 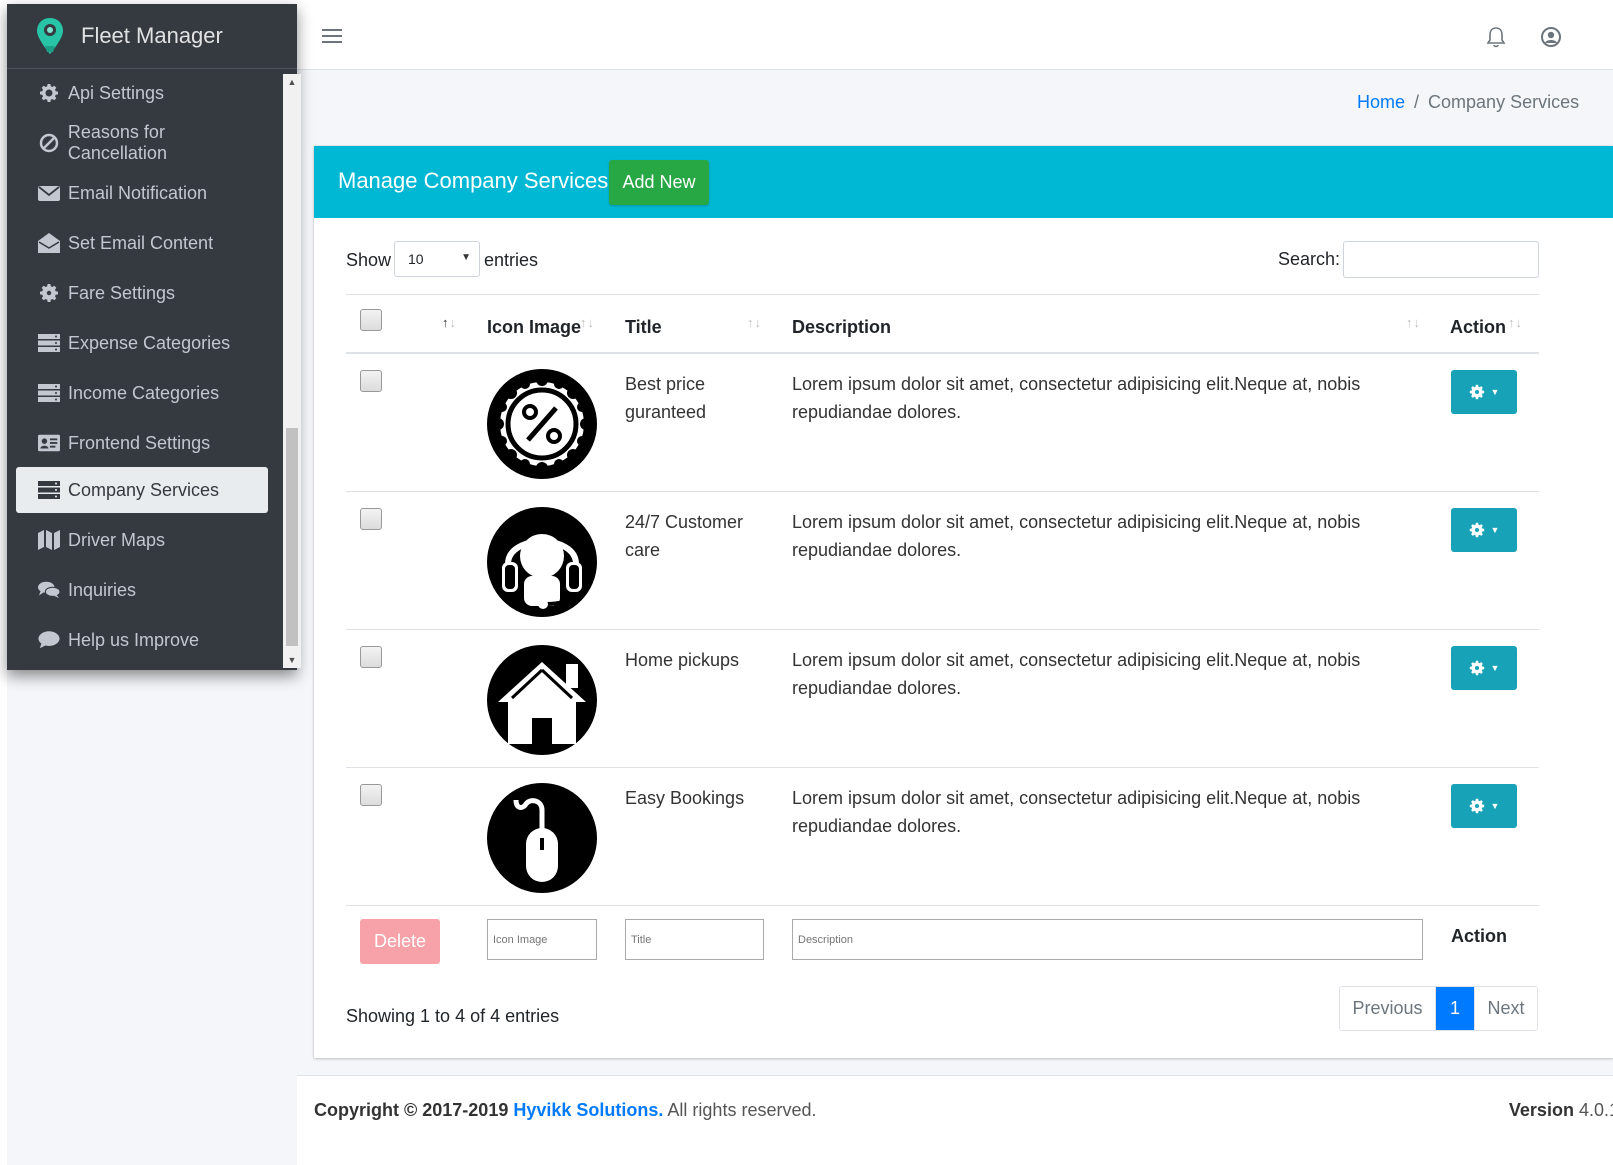 What do you see at coordinates (963, 182) in the screenshot?
I see `card-header: Manage Company Services Add New` at bounding box center [963, 182].